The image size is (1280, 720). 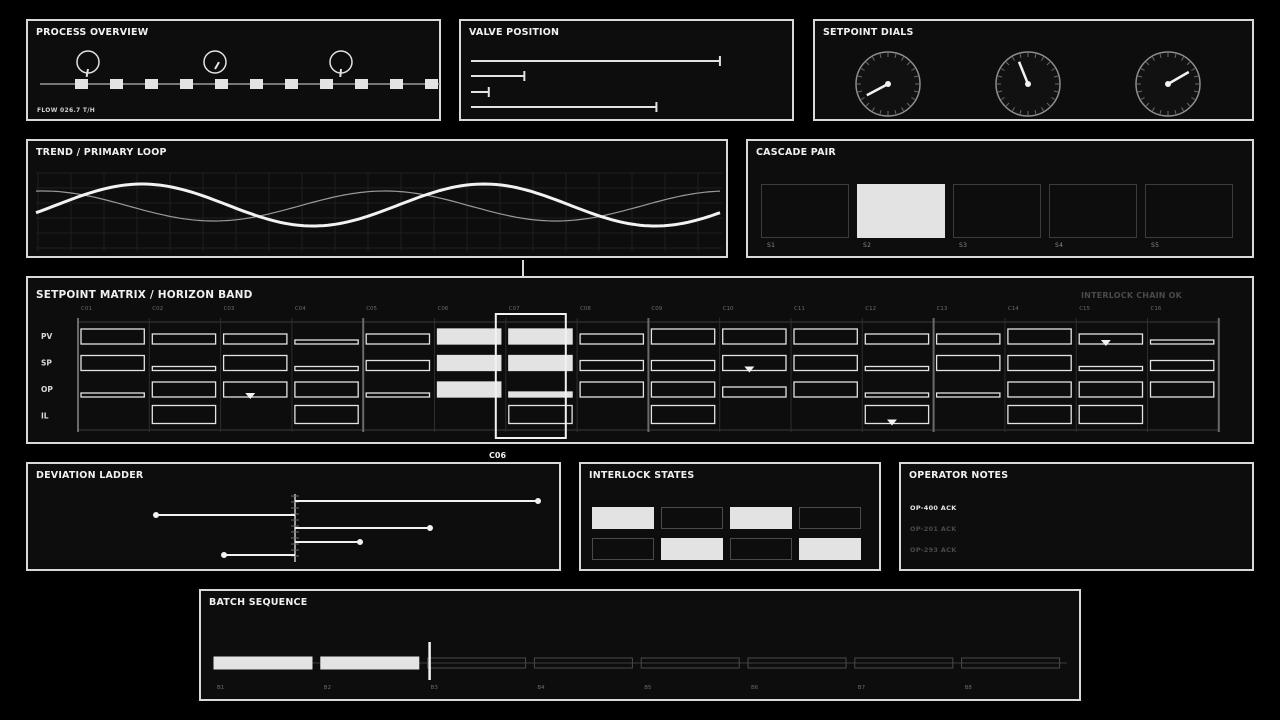 I want to click on trend-graphic, so click(x=378, y=211).